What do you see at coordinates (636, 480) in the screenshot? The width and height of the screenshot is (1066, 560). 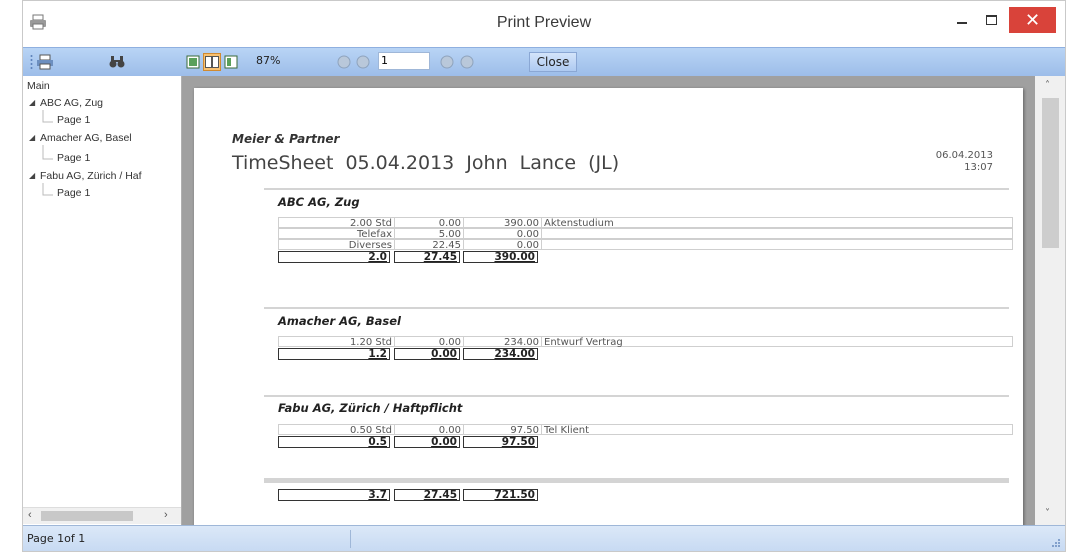 I see `grand-total-divider` at bounding box center [636, 480].